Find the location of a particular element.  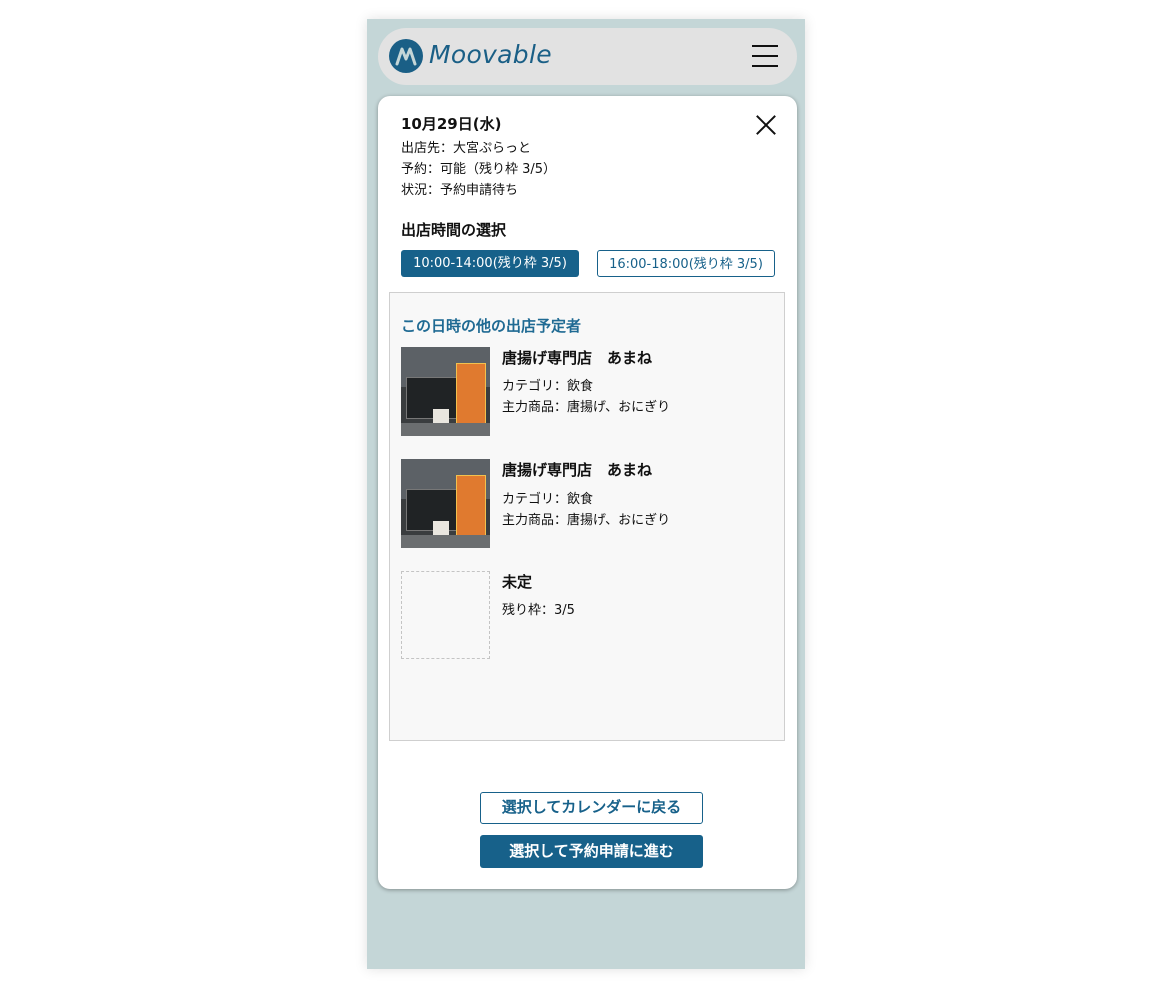

vendor-name: 未定 is located at coordinates (517, 582).